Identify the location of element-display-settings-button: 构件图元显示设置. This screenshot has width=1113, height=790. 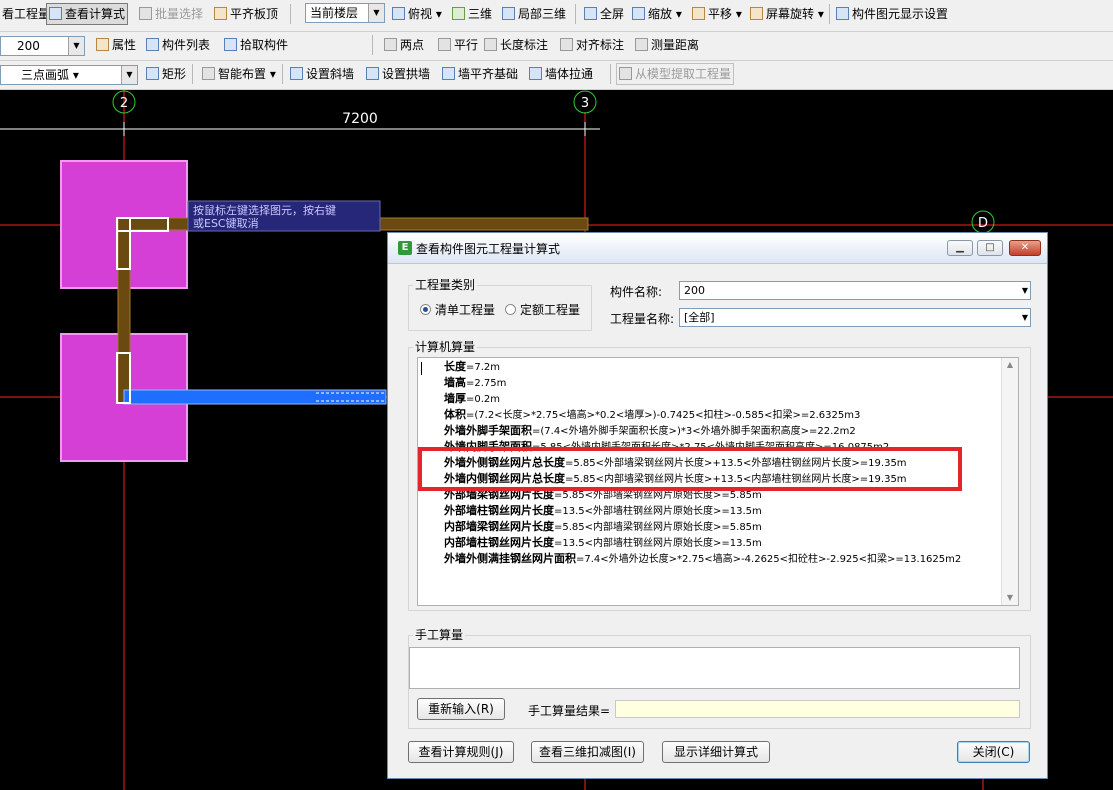
(892, 14).